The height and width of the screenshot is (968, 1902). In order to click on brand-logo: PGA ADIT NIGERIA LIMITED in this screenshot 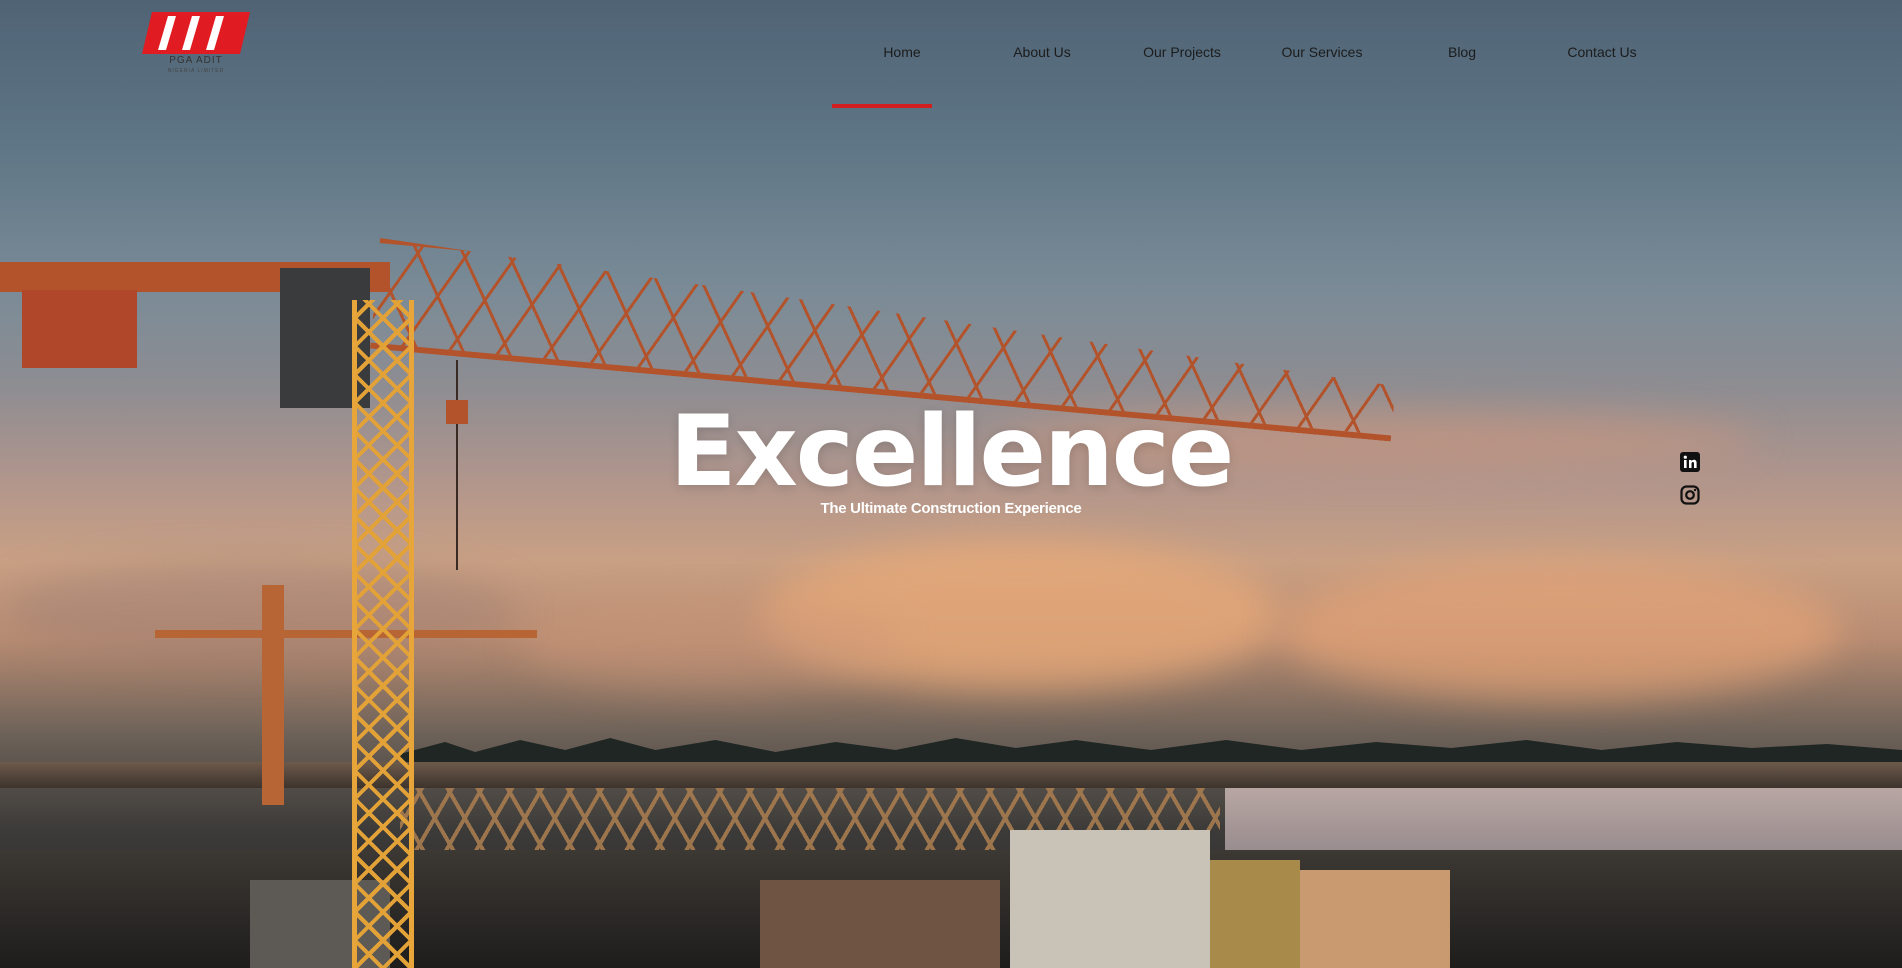, I will do `click(196, 44)`.